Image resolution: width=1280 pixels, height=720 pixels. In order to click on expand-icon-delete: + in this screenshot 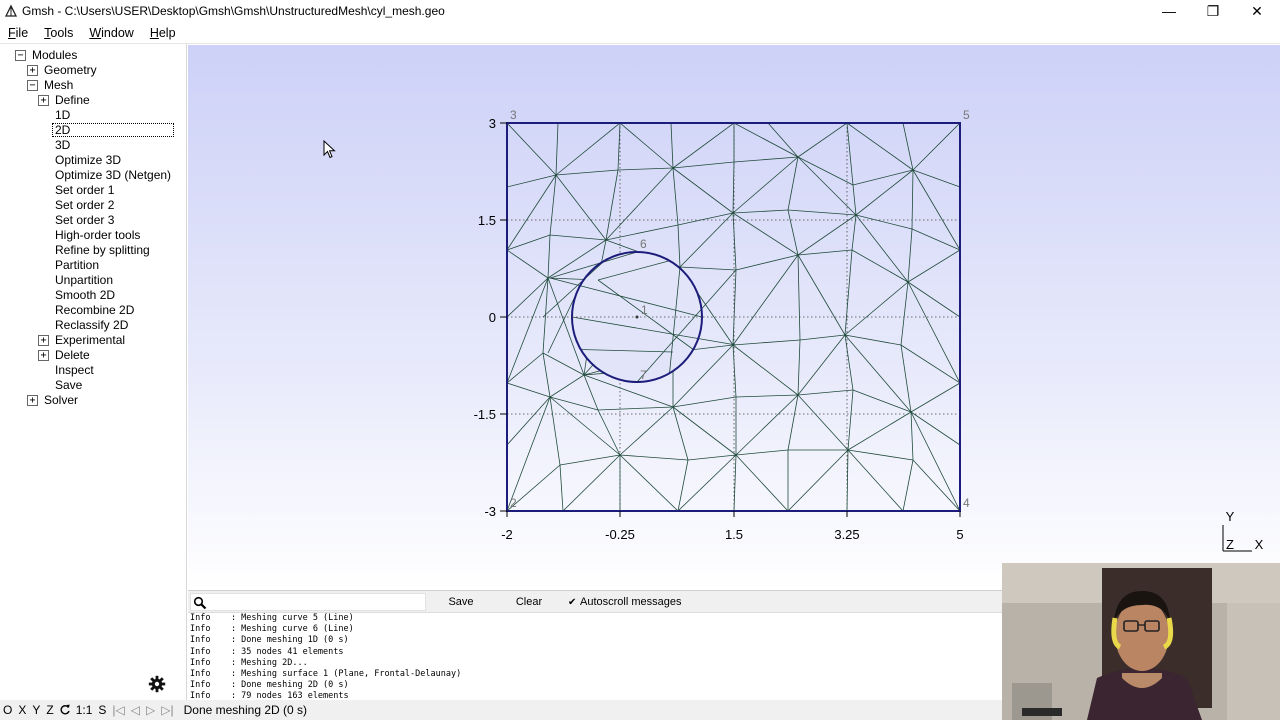, I will do `click(43, 355)`.